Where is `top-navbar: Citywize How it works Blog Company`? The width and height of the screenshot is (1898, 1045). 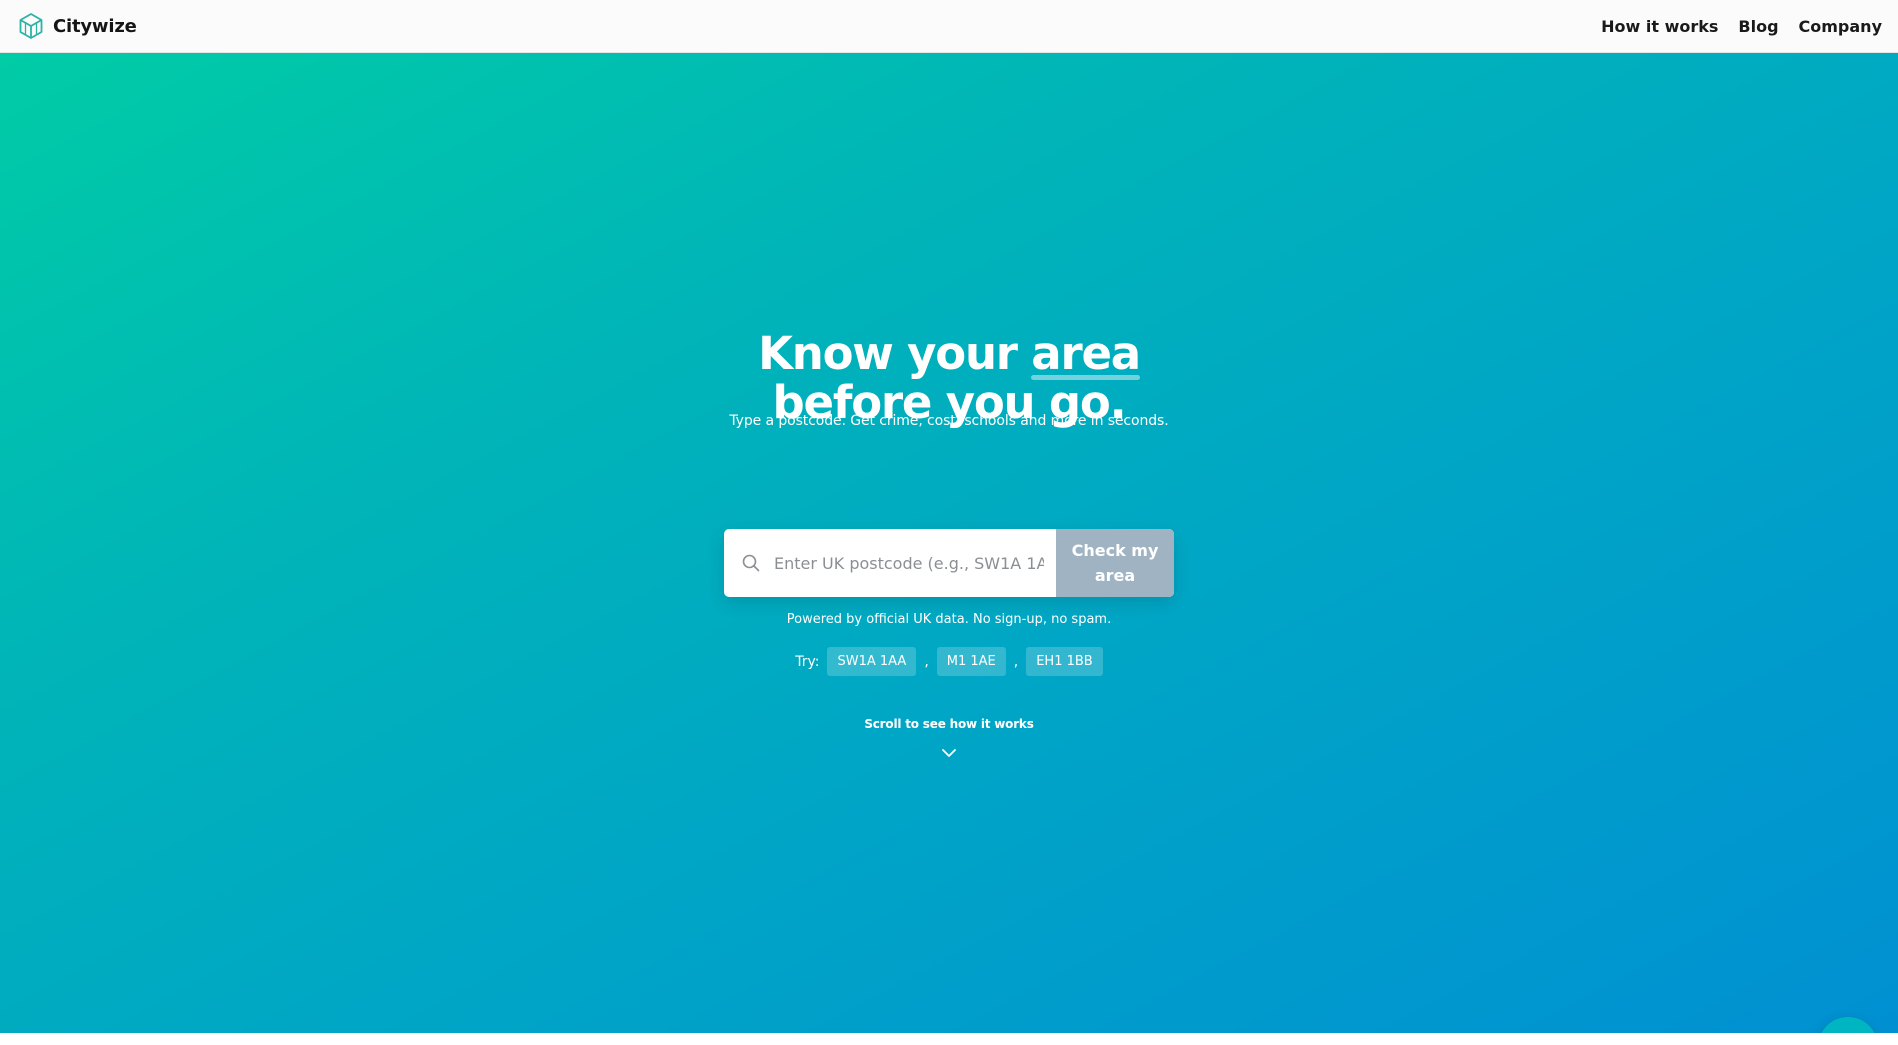
top-navbar: Citywize How it works Blog Company is located at coordinates (949, 26).